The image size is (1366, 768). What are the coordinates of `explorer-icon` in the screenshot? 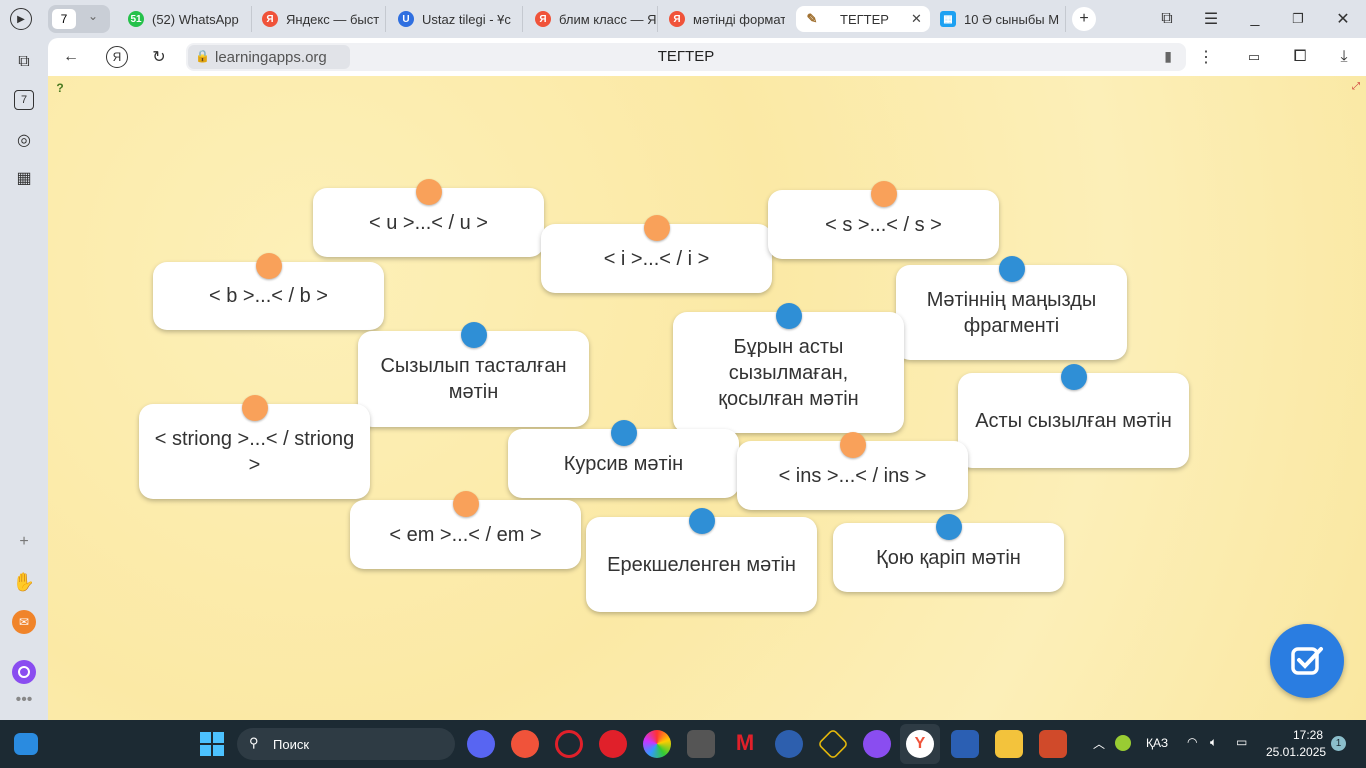 It's located at (1009, 744).